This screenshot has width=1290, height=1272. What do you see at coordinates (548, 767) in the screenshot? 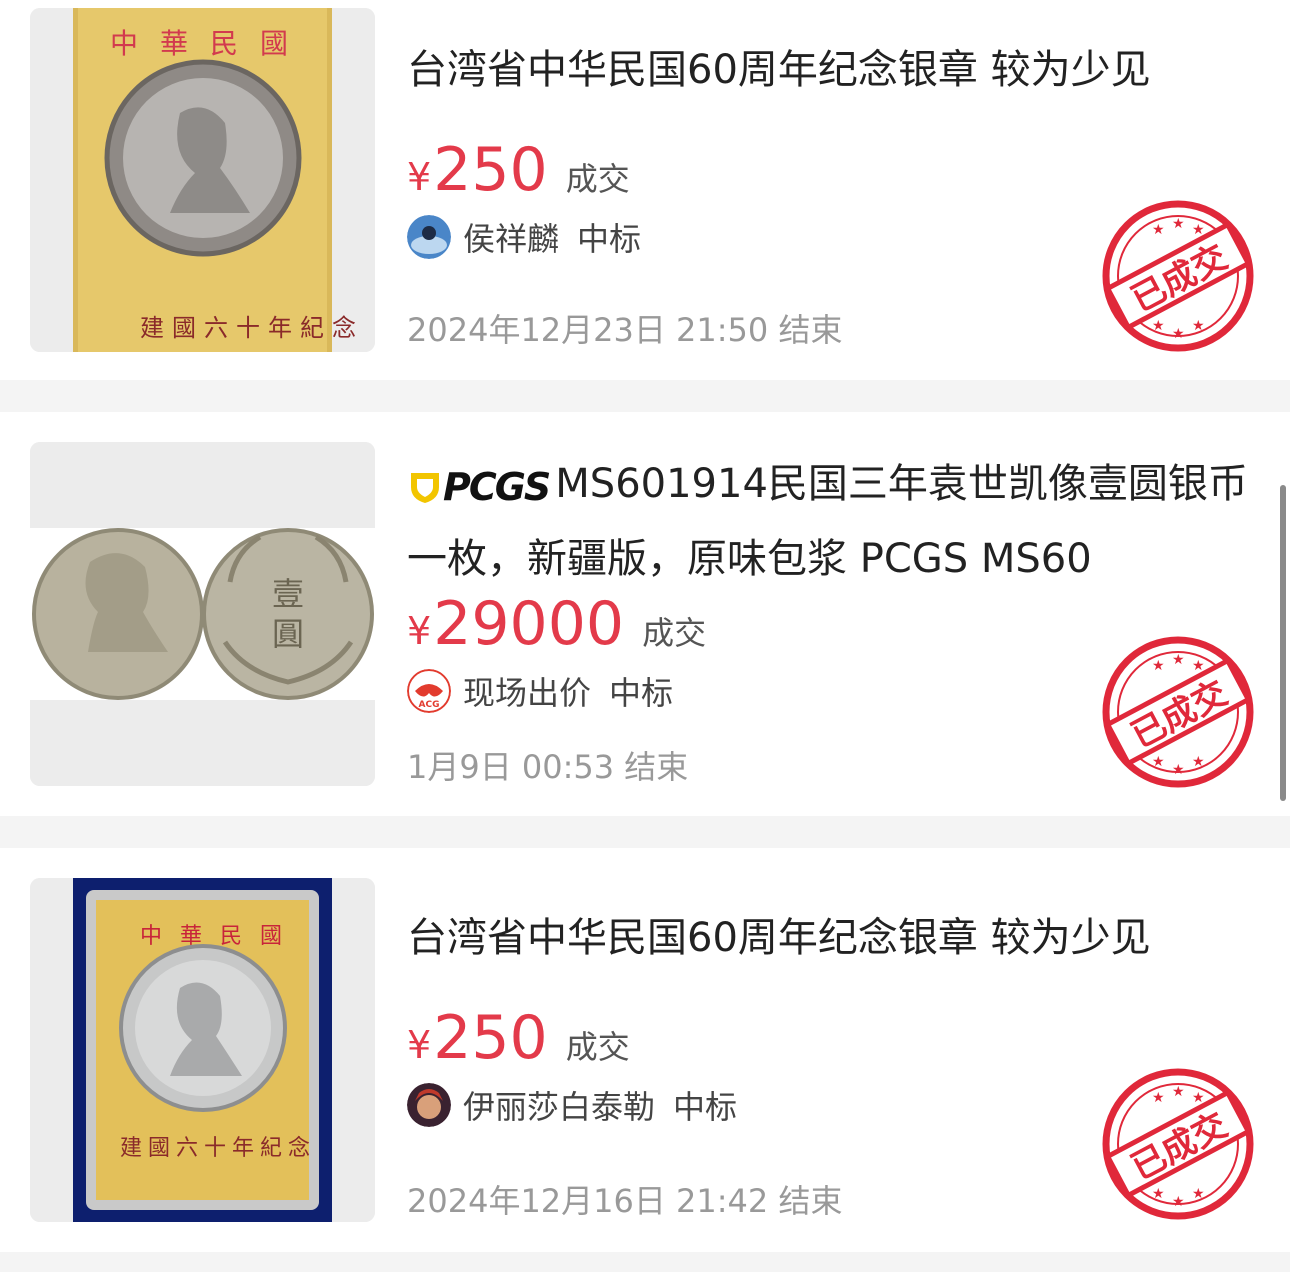
I see `end-time: 1月9日 00:53 结束` at bounding box center [548, 767].